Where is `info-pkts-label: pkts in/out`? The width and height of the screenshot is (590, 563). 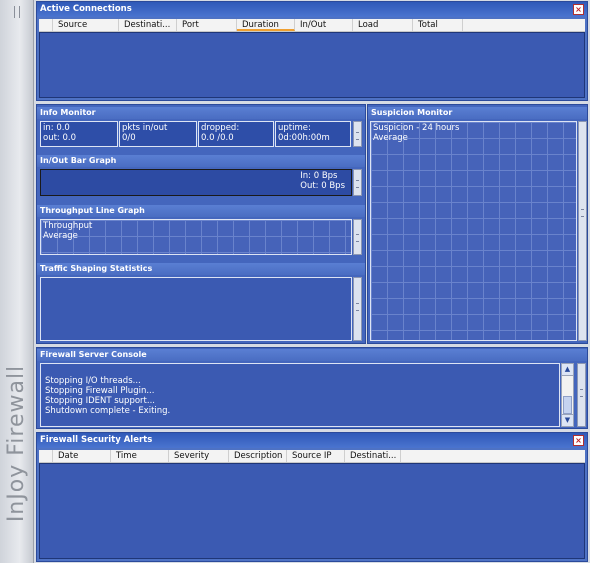
info-pkts-label: pkts in/out is located at coordinates (145, 128).